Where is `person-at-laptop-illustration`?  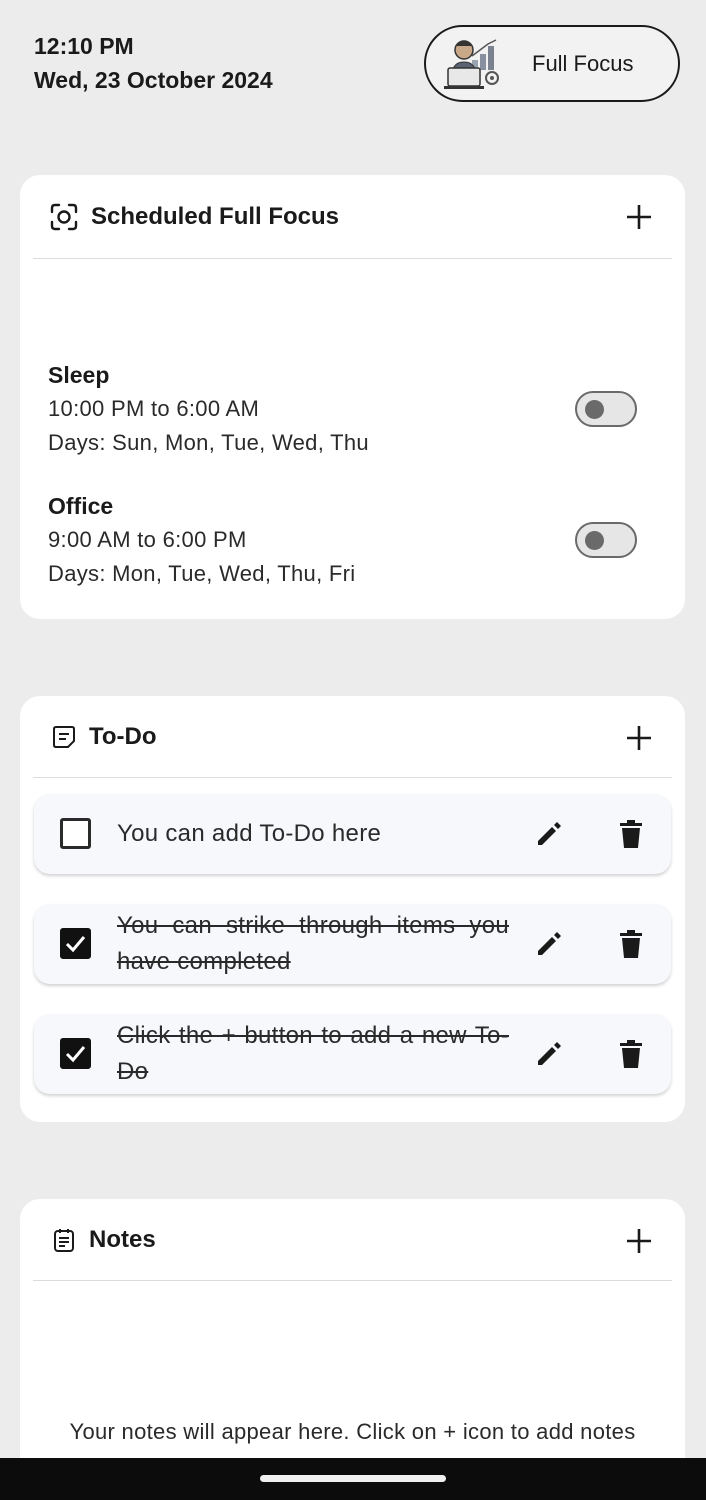 person-at-laptop-illustration is located at coordinates (471, 63).